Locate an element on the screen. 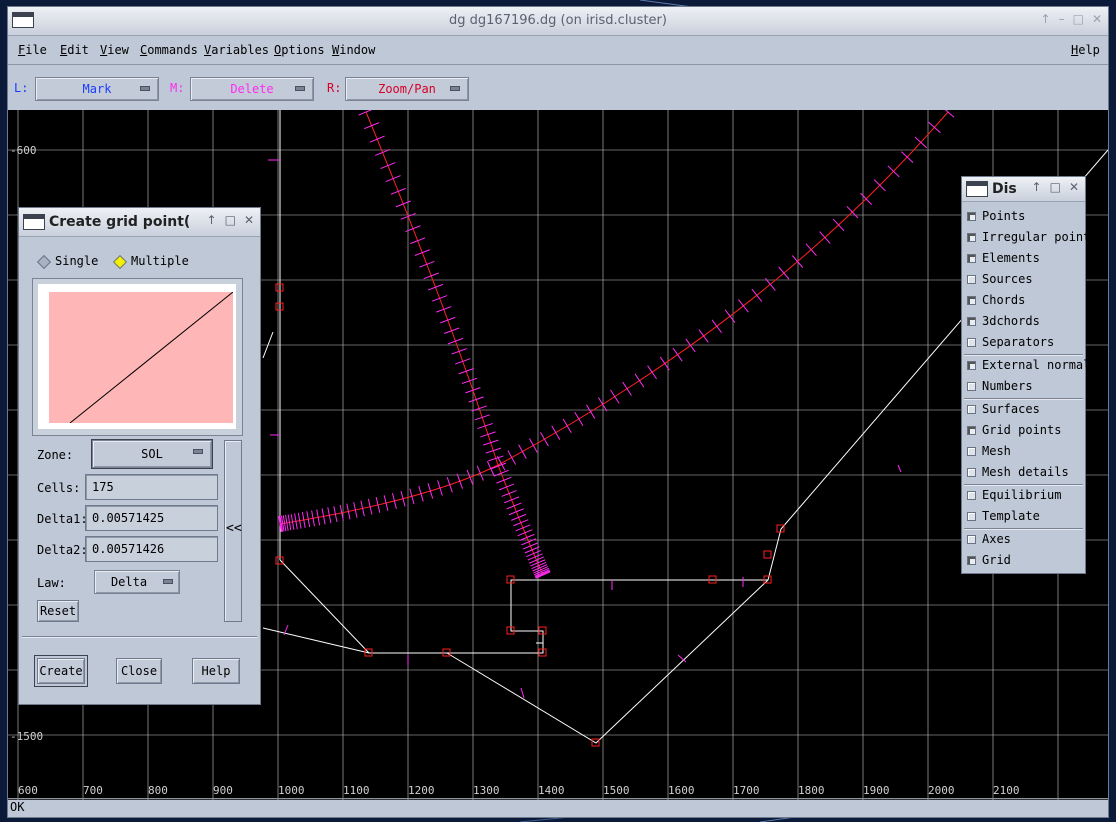  x-tick-label: 700 is located at coordinates (93, 790).